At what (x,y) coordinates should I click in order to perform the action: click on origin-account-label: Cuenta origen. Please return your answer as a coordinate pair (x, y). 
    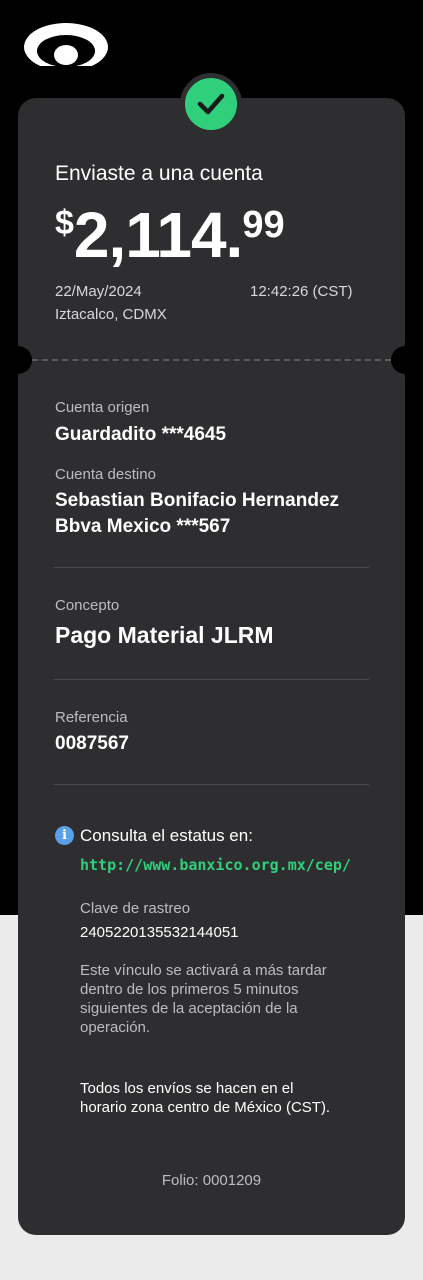
    Looking at the image, I should click on (102, 407).